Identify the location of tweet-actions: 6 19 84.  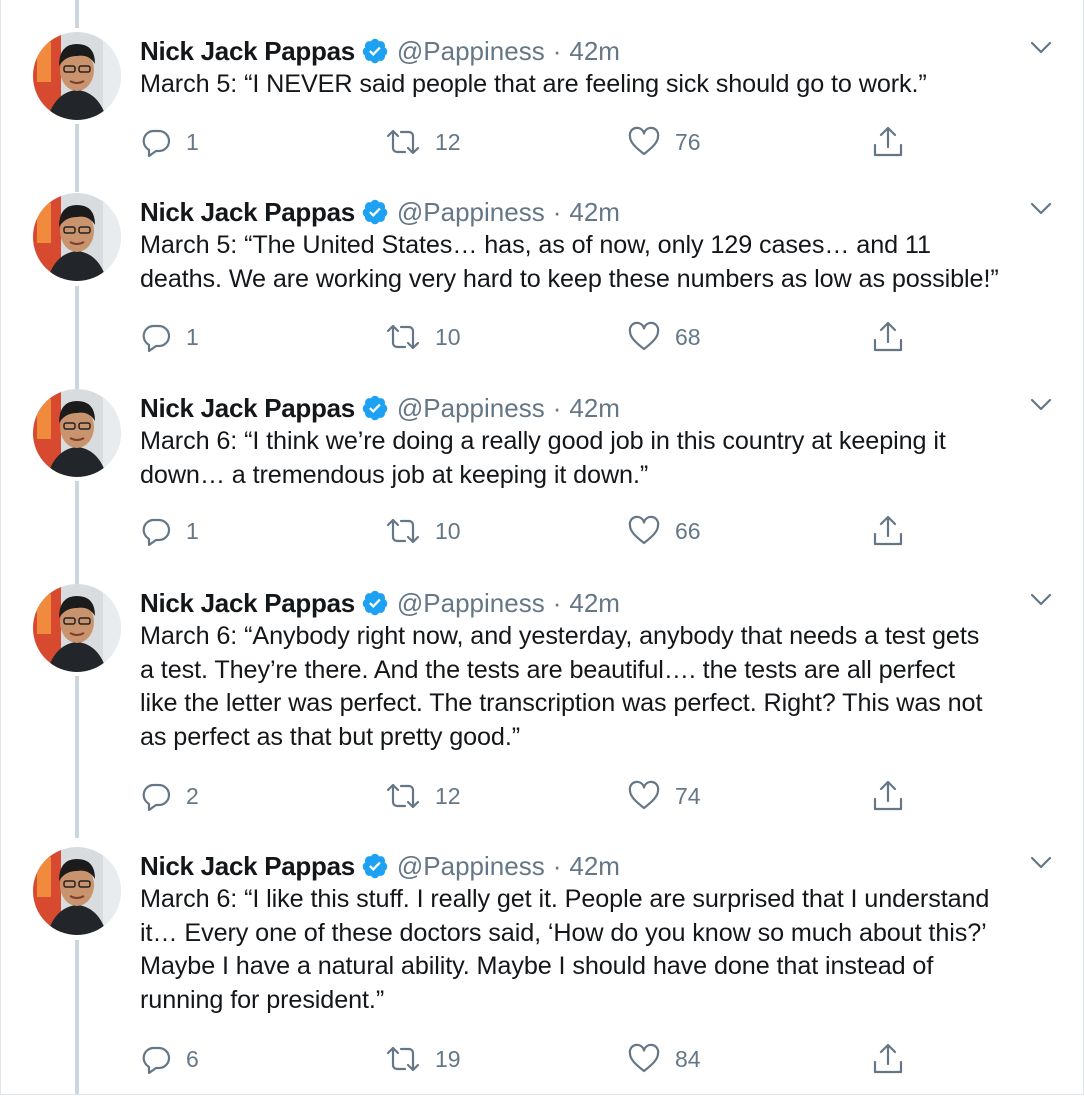
(542, 1059).